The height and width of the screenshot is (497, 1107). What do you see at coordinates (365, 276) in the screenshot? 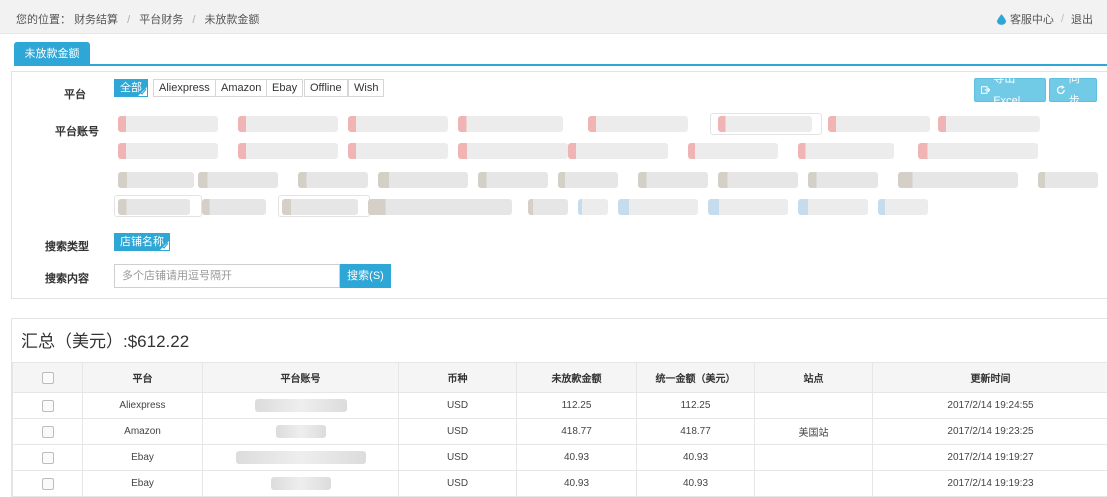
I see `search-button: 搜索(S)` at bounding box center [365, 276].